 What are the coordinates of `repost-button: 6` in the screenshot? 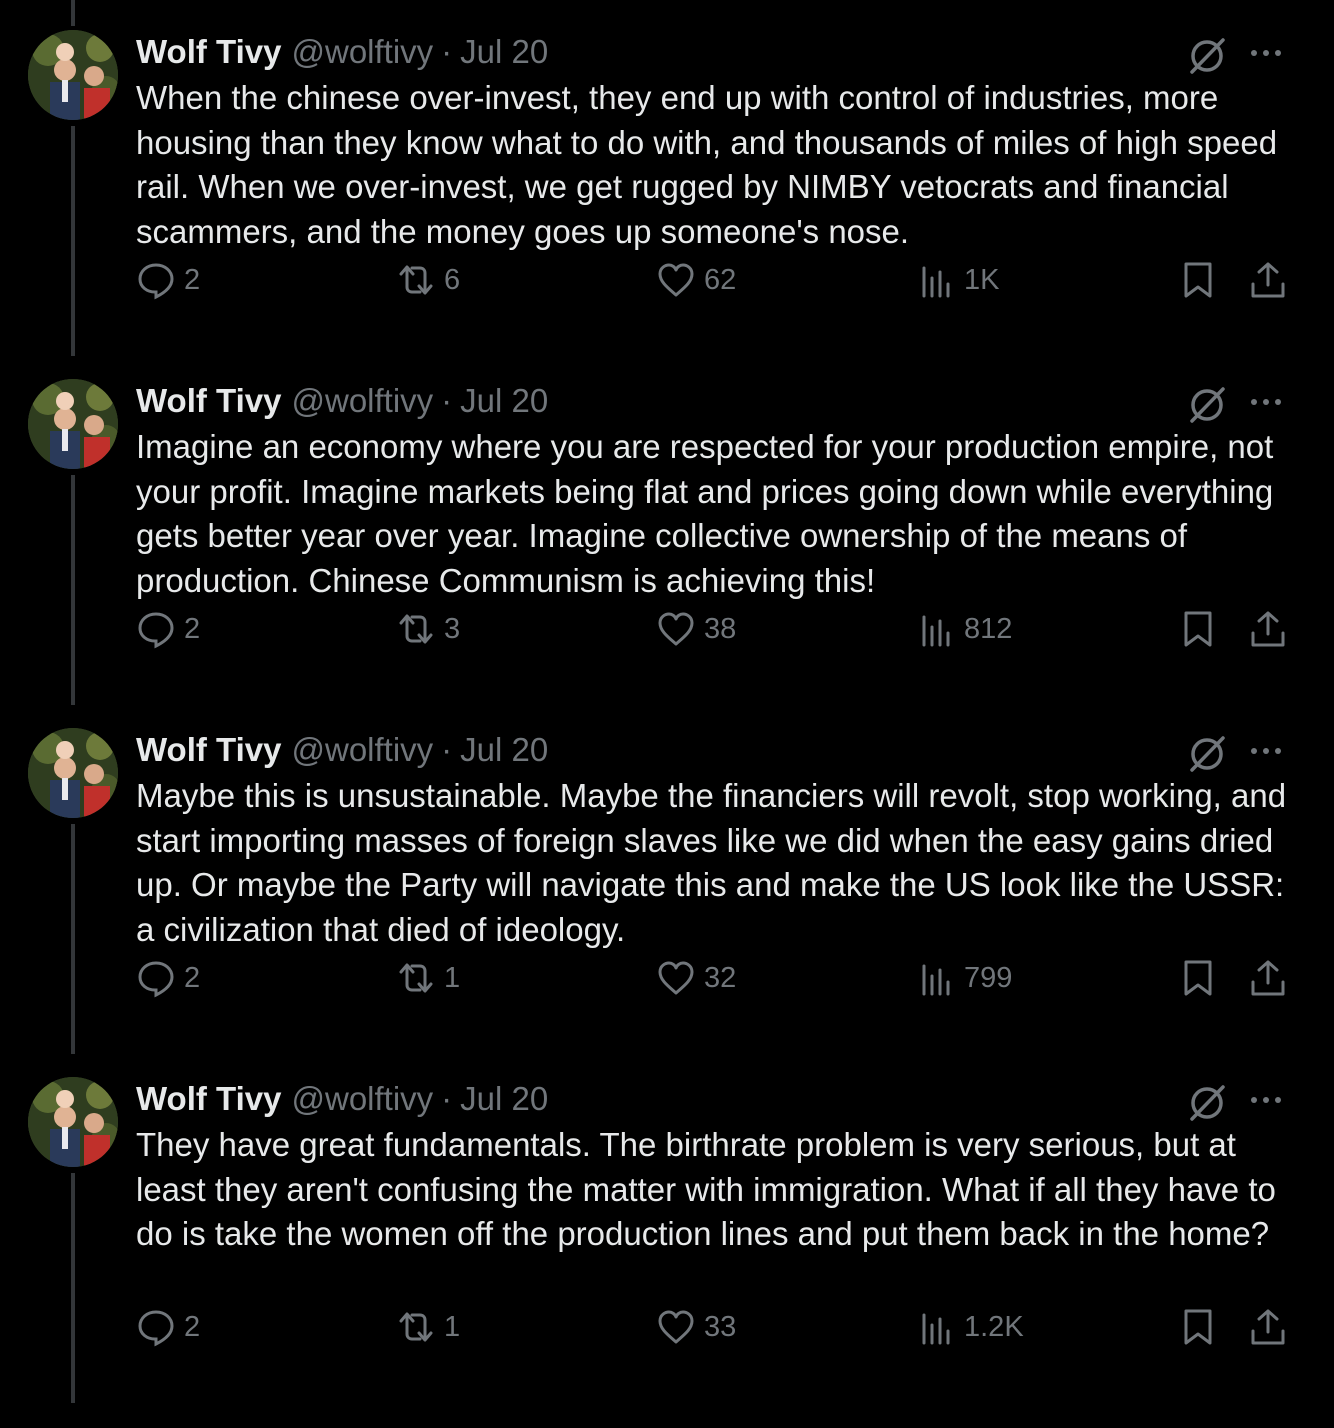 It's located at (428, 280).